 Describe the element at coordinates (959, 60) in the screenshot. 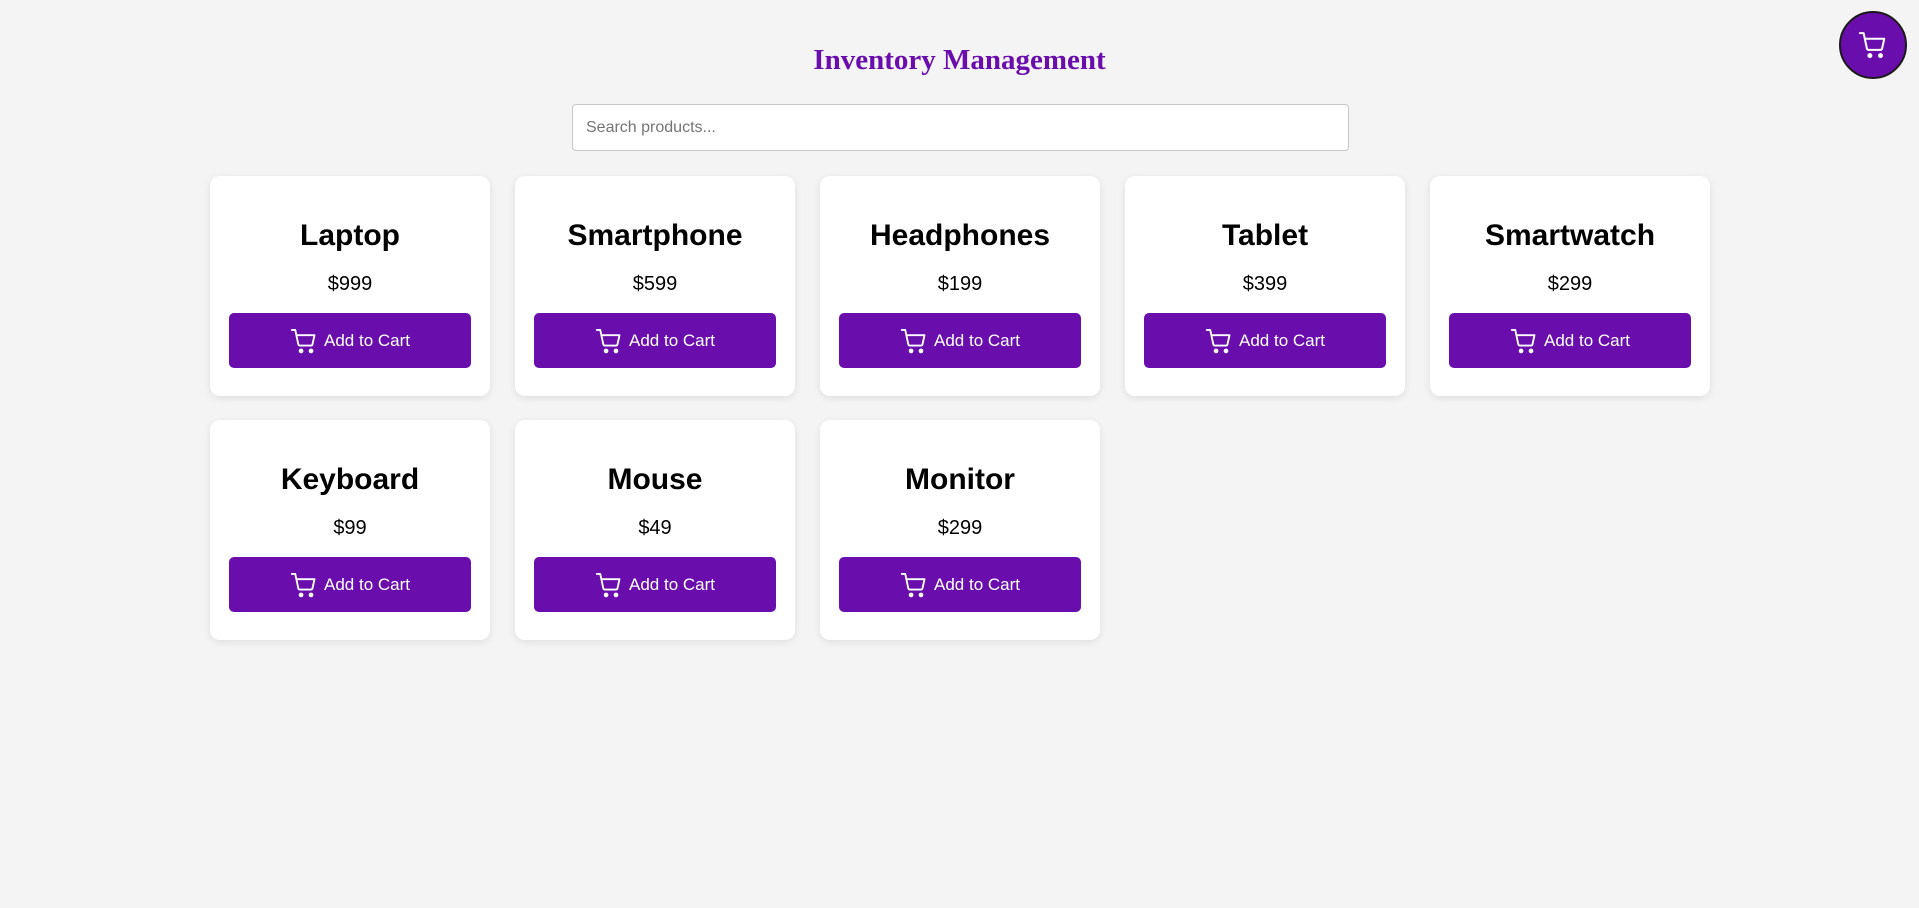

I see `page-title: Inventory Management` at that location.